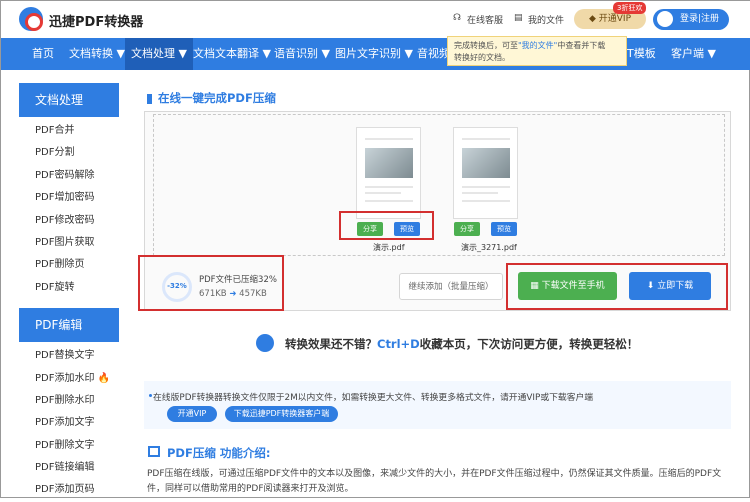 This screenshot has height=502, width=750. What do you see at coordinates (485, 19) in the screenshot?
I see `online-service-link: 在线客服` at bounding box center [485, 19].